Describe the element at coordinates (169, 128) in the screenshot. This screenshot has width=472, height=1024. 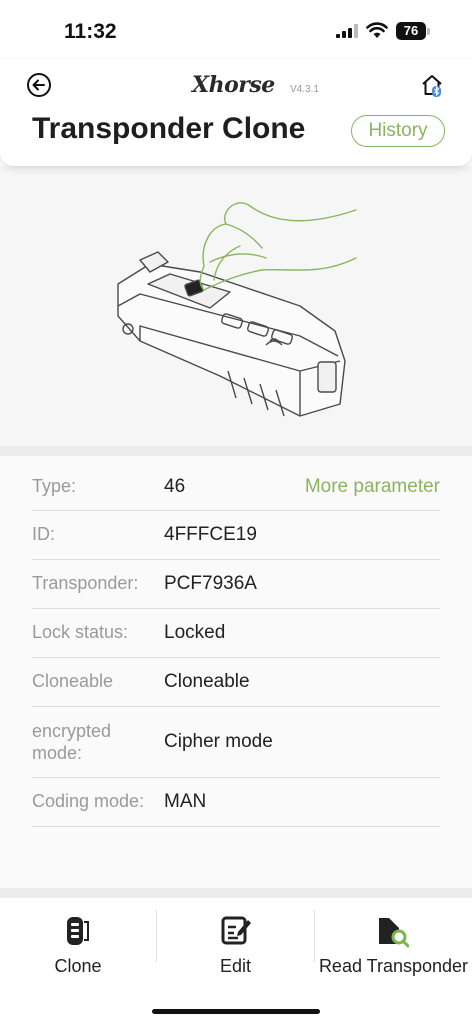
I see `page-title: Transponder Clone` at that location.